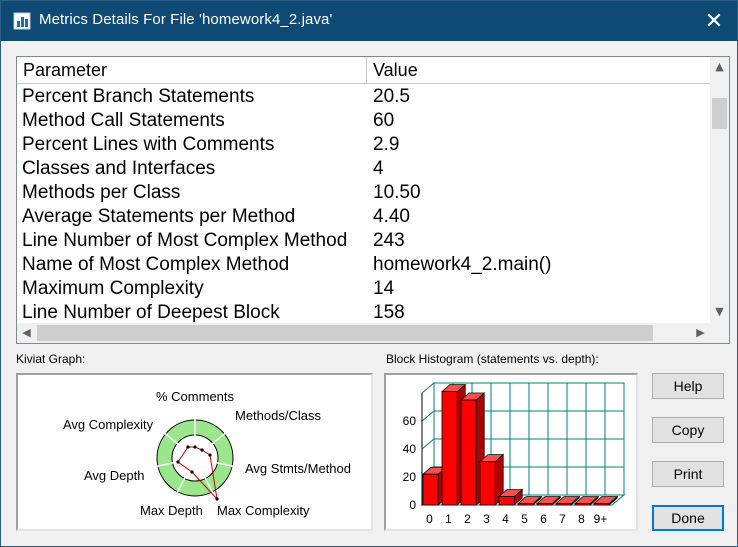 This screenshot has height=547, width=738. I want to click on x-tick-label: 5, so click(524, 519).